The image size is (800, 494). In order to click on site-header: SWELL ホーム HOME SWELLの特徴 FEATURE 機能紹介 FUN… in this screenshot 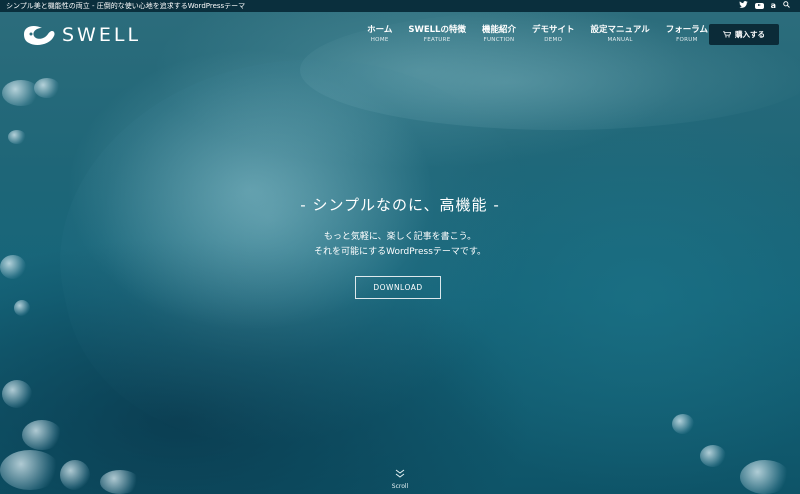, I will do `click(400, 37)`.